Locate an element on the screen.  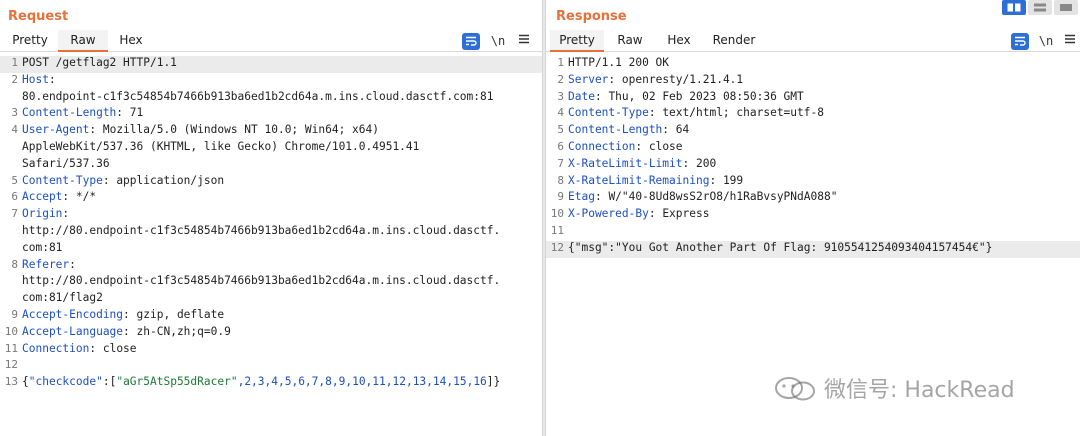
code-line: 11 Connection: close is located at coordinates (271, 350).